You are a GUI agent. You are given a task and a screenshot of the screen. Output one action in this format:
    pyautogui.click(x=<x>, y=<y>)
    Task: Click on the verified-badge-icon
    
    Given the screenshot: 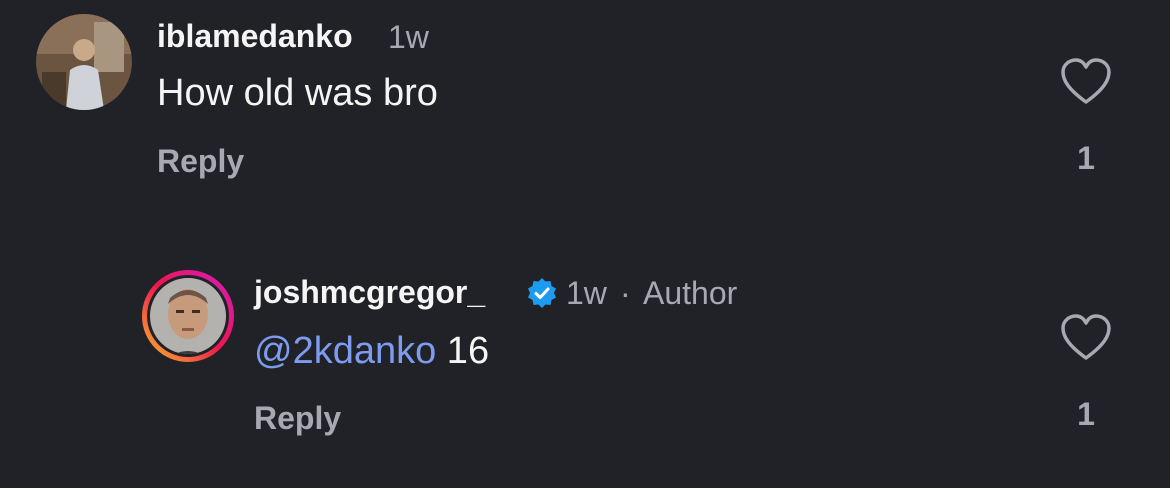 What is the action you would take?
    pyautogui.click(x=542, y=295)
    